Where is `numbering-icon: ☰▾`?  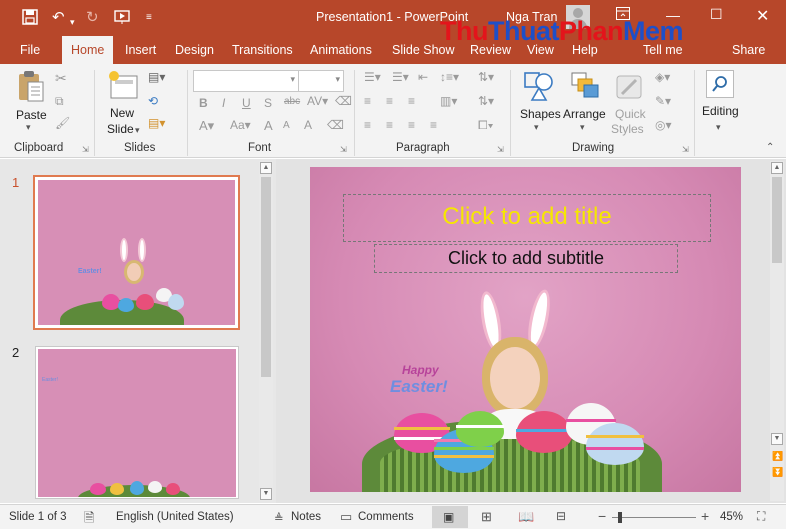 numbering-icon: ☰▾ is located at coordinates (400, 77).